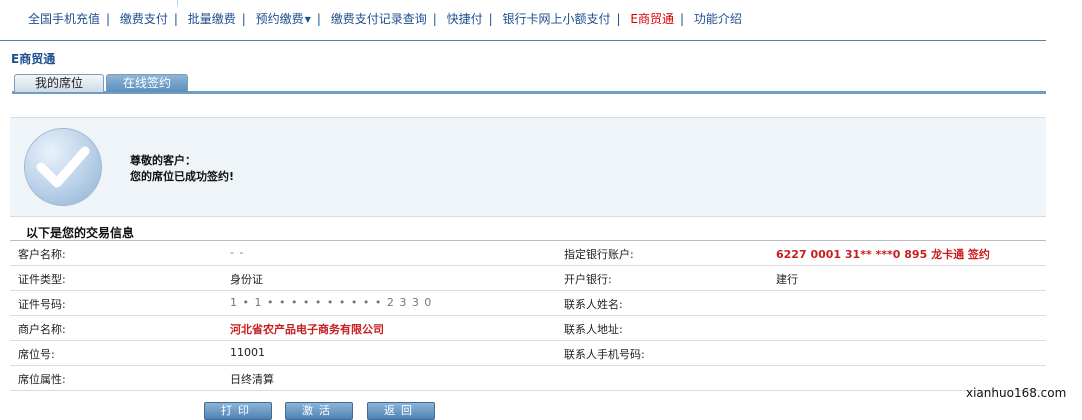  What do you see at coordinates (246, 279) in the screenshot?
I see `value-id-type: 身份证` at bounding box center [246, 279].